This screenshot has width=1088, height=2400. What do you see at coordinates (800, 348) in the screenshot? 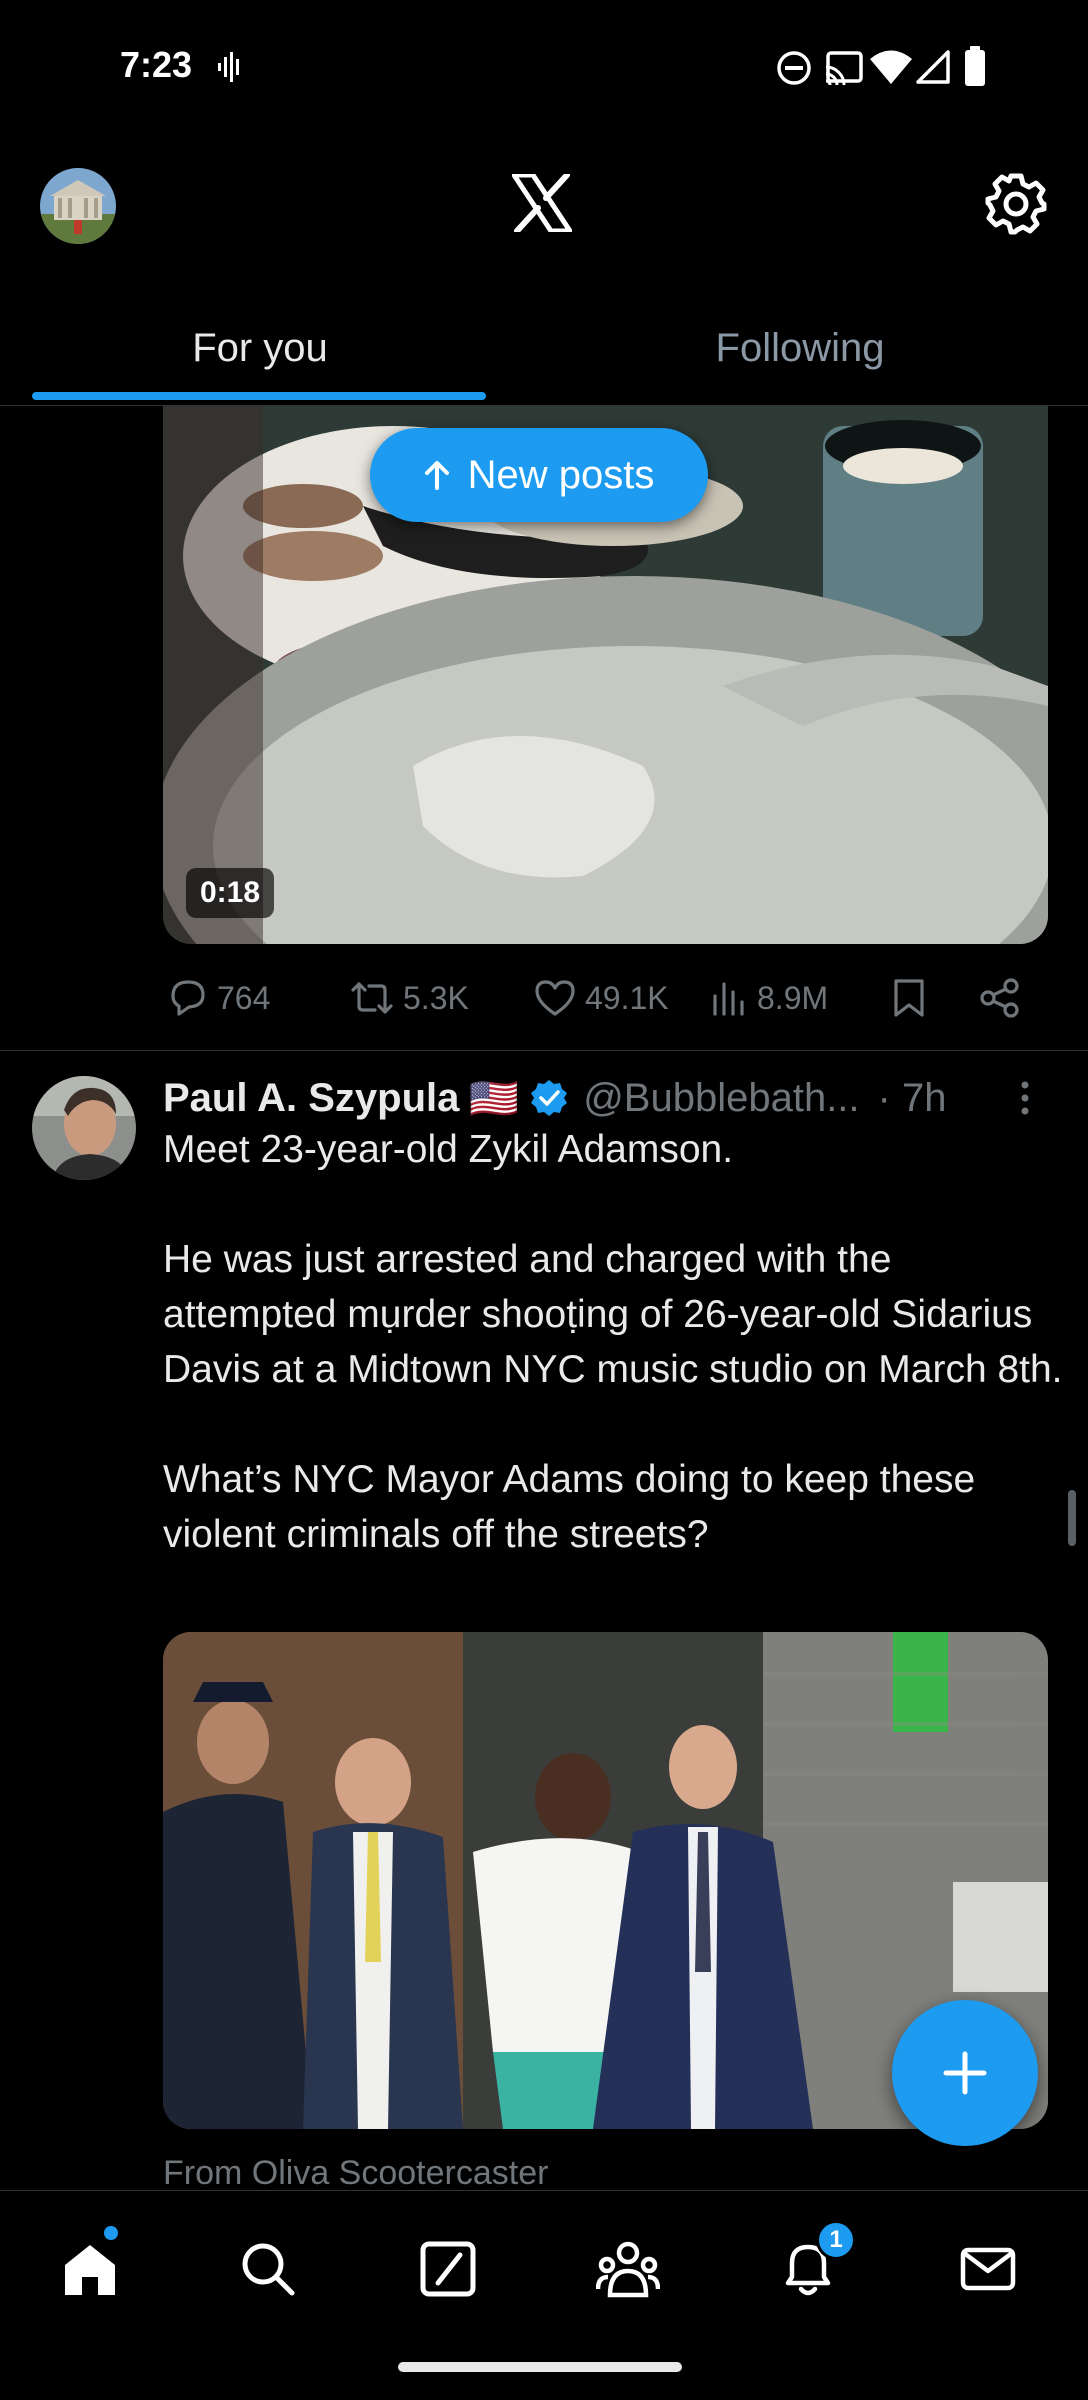
I see `tab-following: Following` at bounding box center [800, 348].